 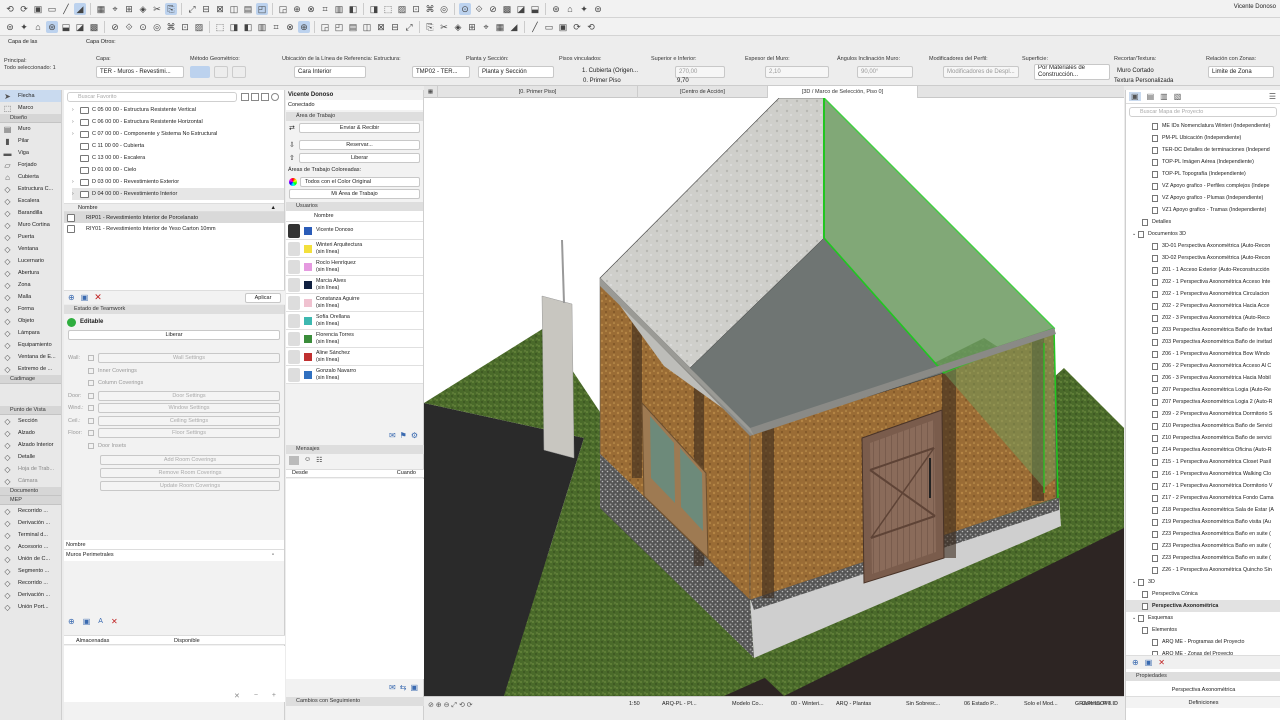 I want to click on project-map-item: ARQ ME - Programas del Proyecto, so click(x=1203, y=642).